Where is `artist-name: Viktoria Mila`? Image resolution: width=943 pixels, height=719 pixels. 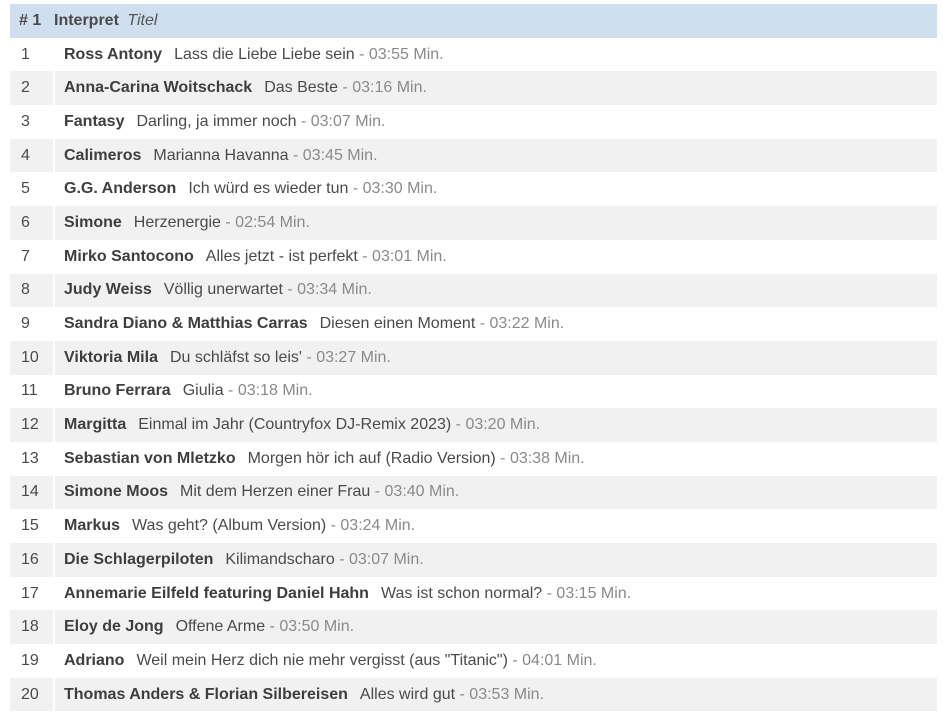 artist-name: Viktoria Mila is located at coordinates (111, 357).